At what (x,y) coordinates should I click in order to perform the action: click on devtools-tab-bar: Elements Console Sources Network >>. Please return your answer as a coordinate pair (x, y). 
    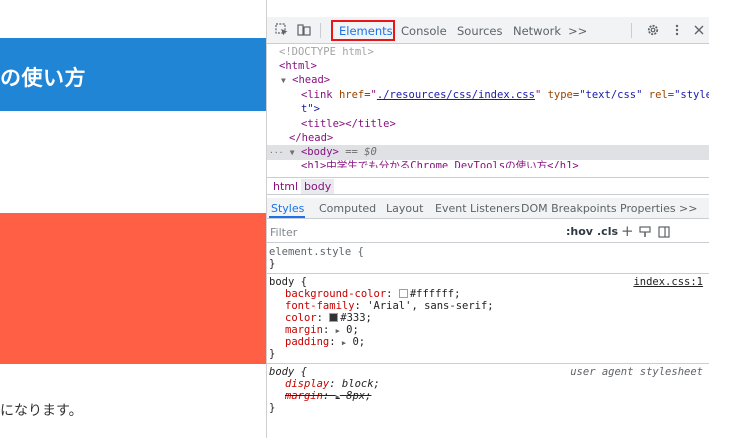
    Looking at the image, I should click on (488, 30).